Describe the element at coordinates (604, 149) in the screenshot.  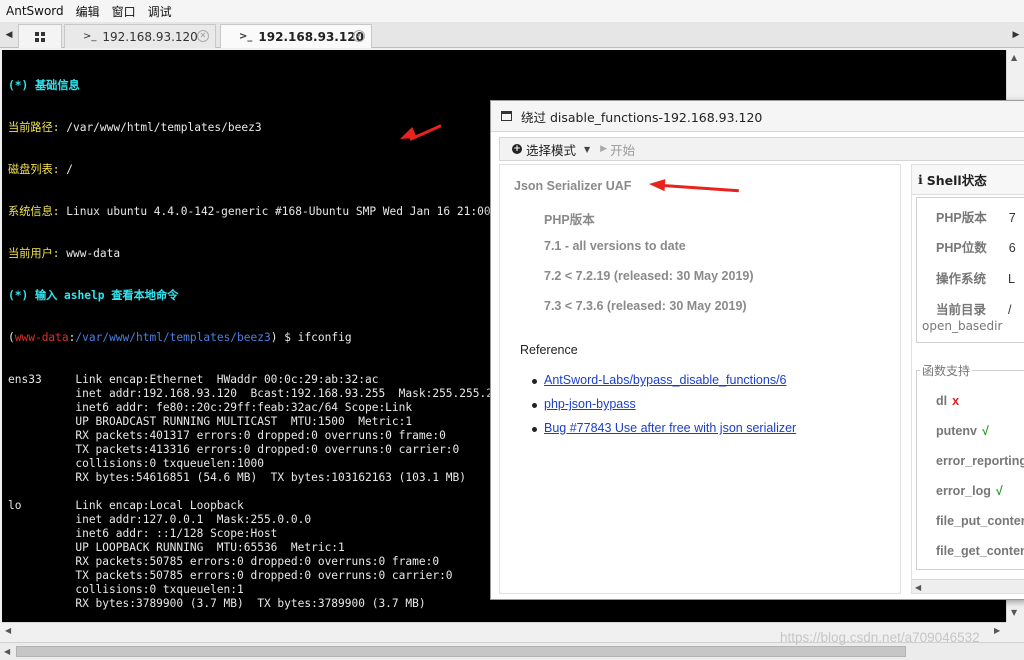
I see `play-icon: ▶` at that location.